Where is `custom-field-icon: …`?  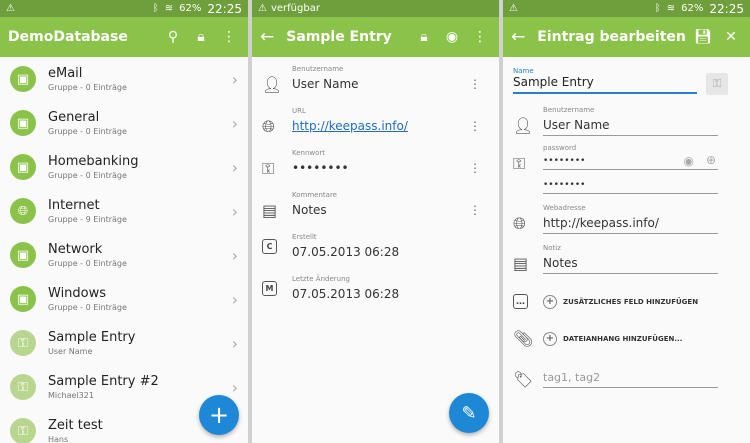 custom-field-icon: … is located at coordinates (520, 301).